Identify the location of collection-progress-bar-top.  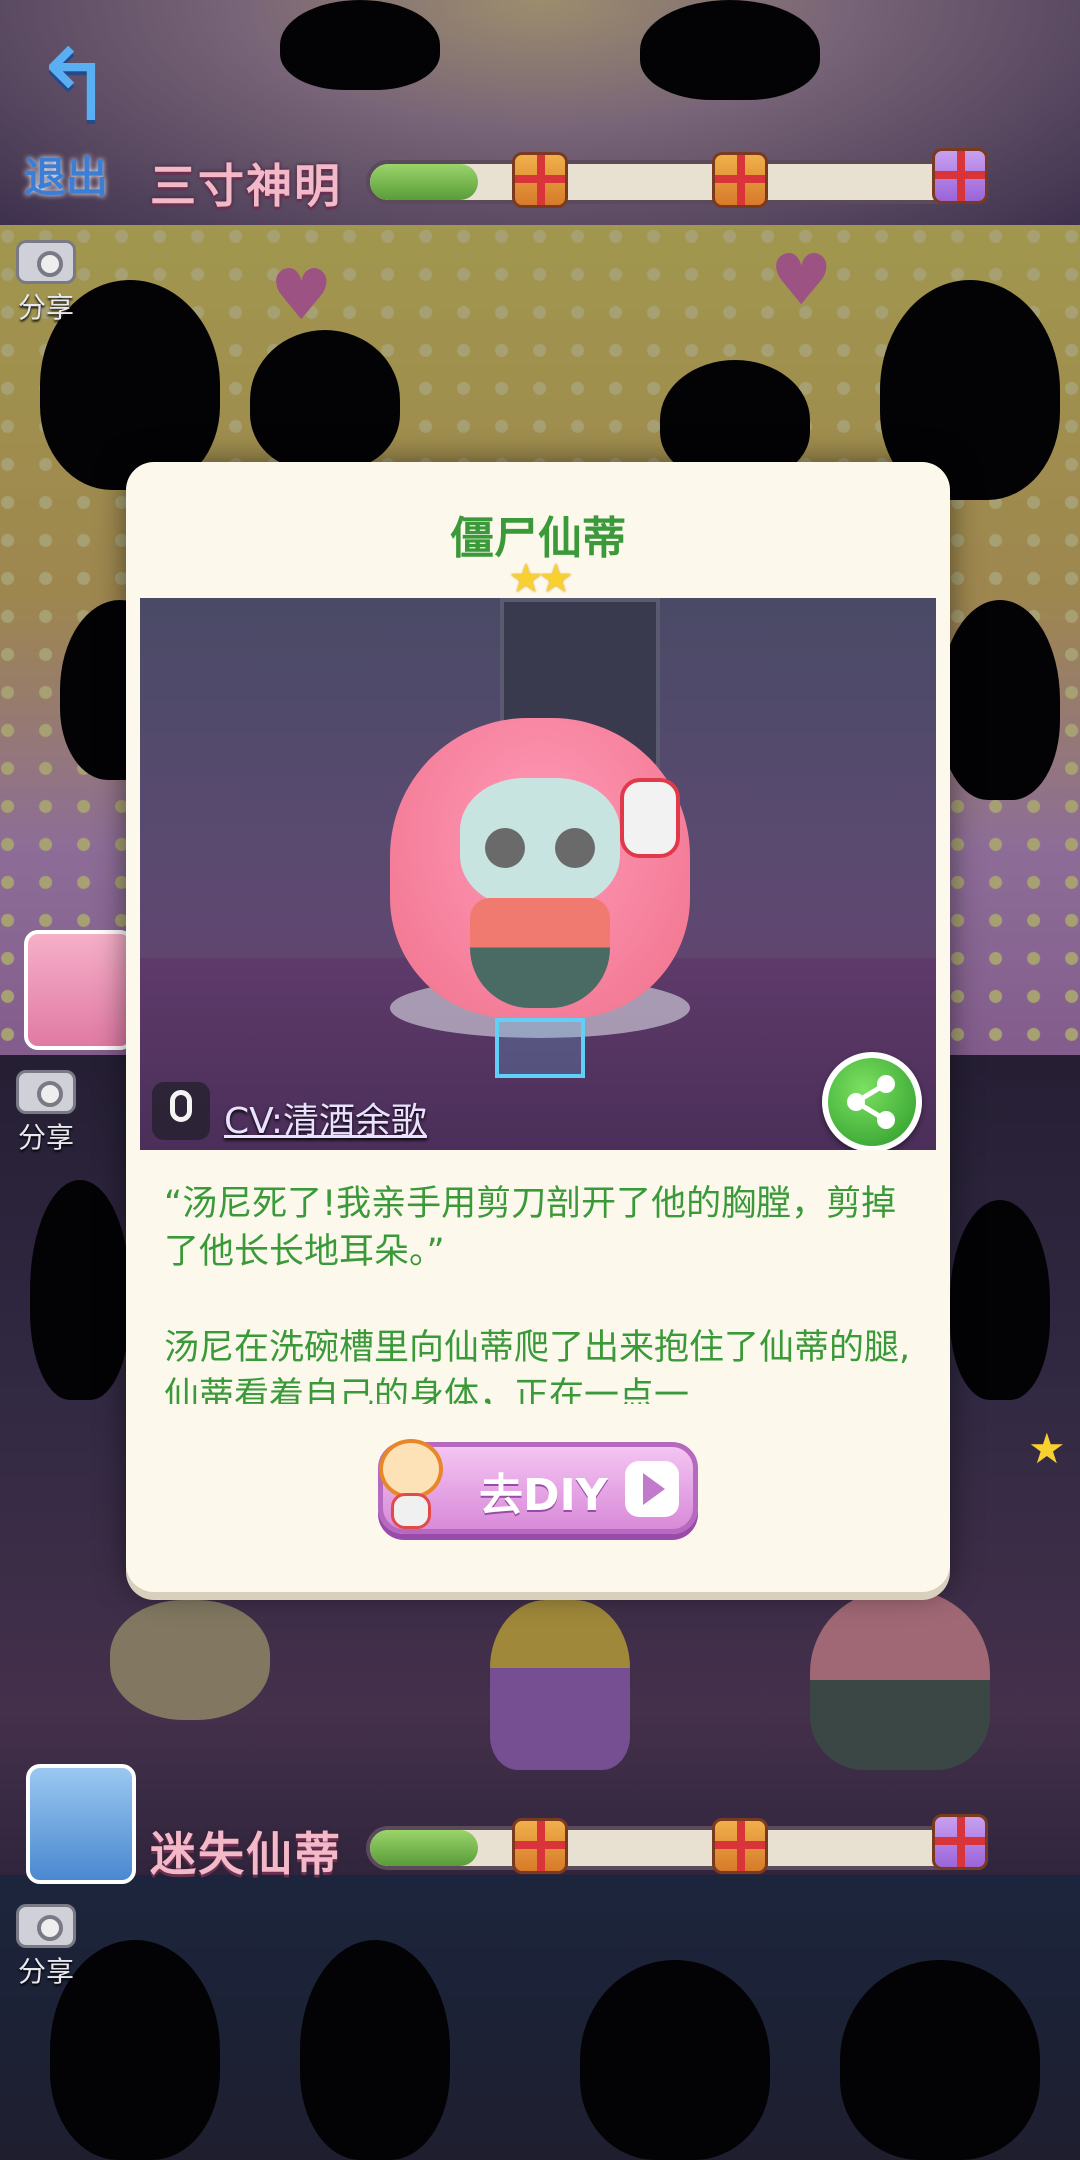
(671, 182).